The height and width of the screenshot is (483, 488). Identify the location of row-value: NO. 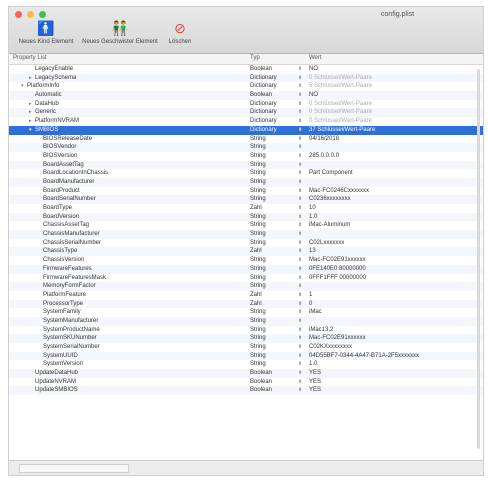
(313, 69).